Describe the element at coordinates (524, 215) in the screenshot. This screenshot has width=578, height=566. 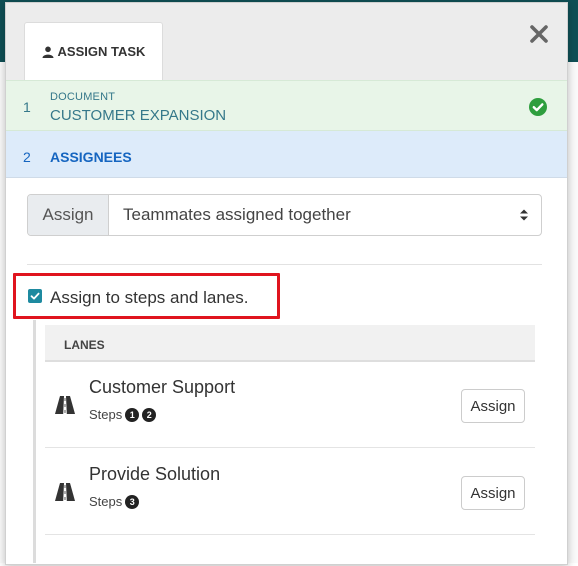
I see `select-caret-icon` at that location.